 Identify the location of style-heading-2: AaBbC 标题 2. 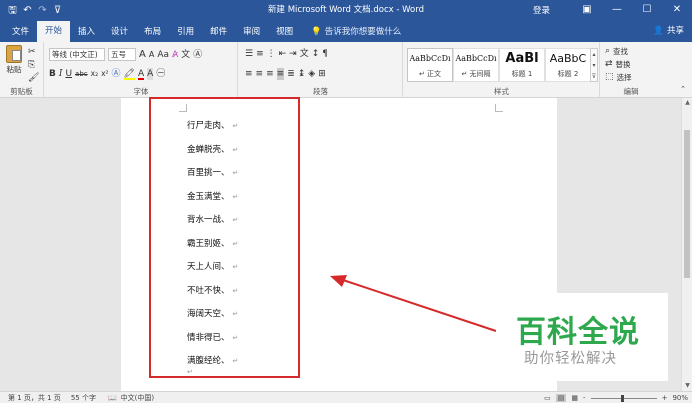
(568, 65).